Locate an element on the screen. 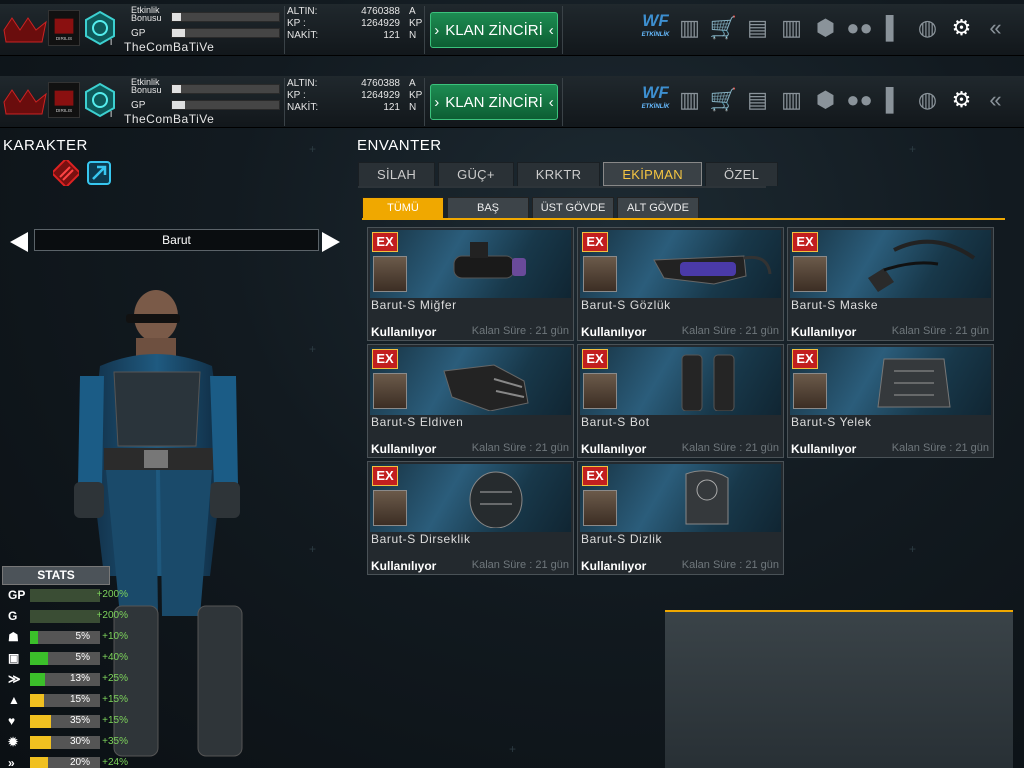 Image resolution: width=1024 pixels, height=768 pixels. currency-unit: A is located at coordinates (412, 11).